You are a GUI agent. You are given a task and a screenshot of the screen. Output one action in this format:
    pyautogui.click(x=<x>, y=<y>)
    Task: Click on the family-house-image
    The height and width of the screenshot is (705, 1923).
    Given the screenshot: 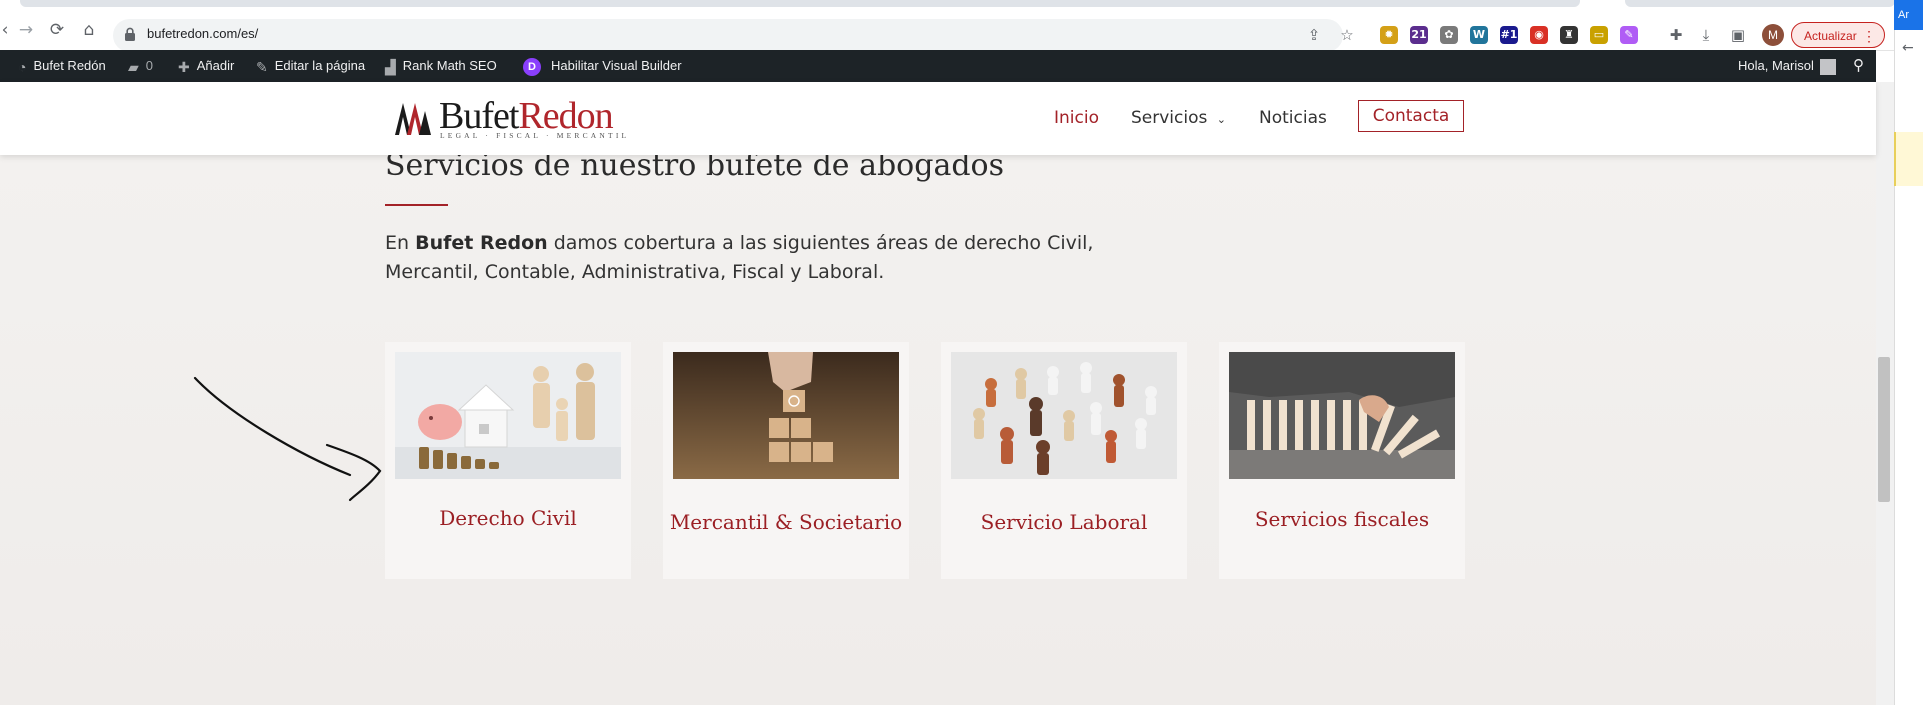 What is the action you would take?
    pyautogui.click(x=508, y=415)
    